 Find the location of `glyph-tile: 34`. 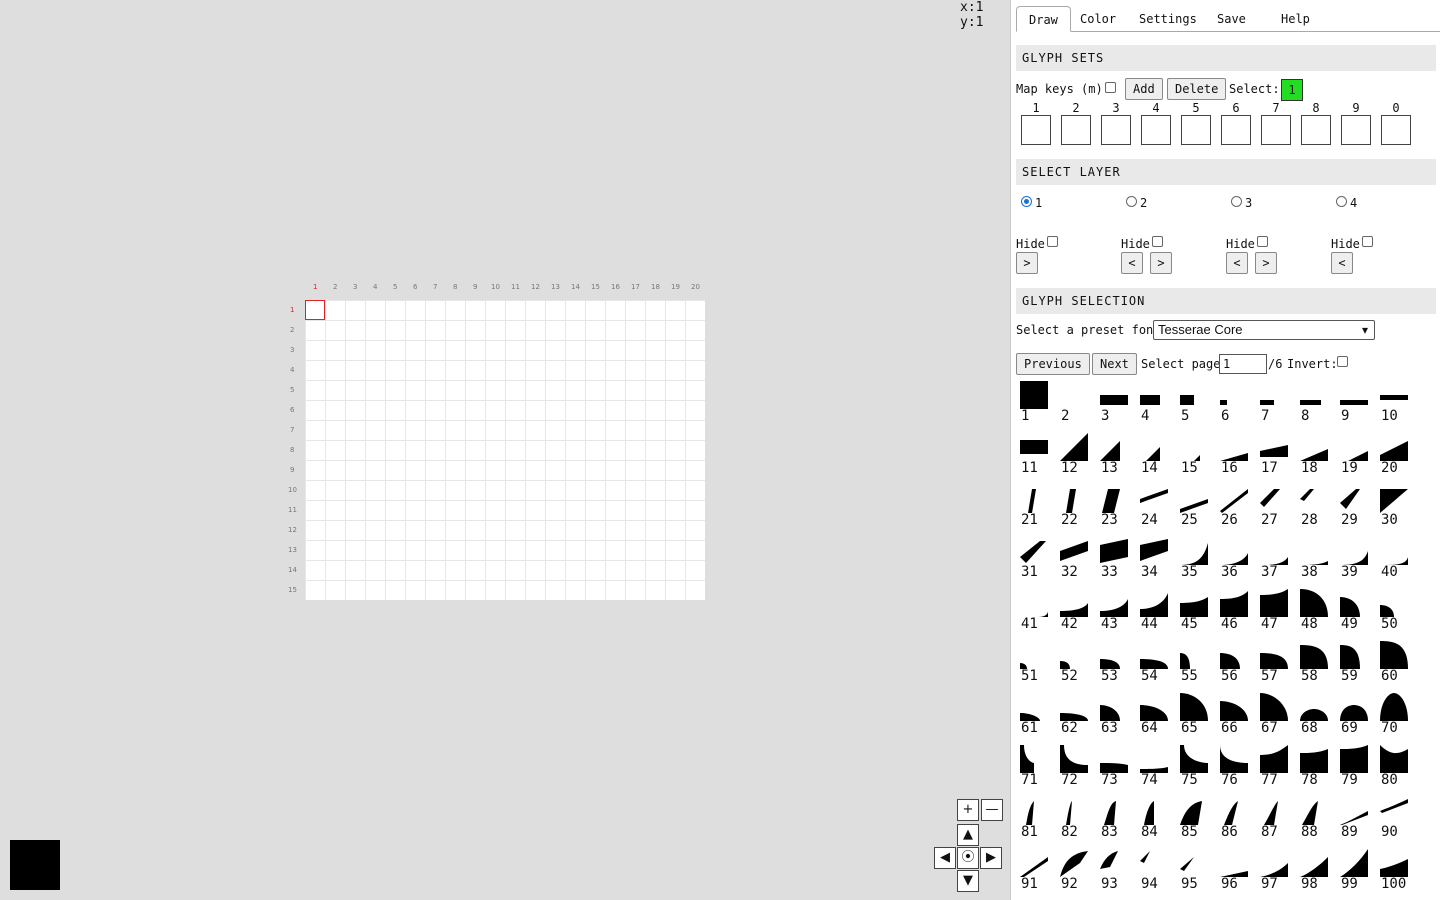

glyph-tile: 34 is located at coordinates (1156, 560).